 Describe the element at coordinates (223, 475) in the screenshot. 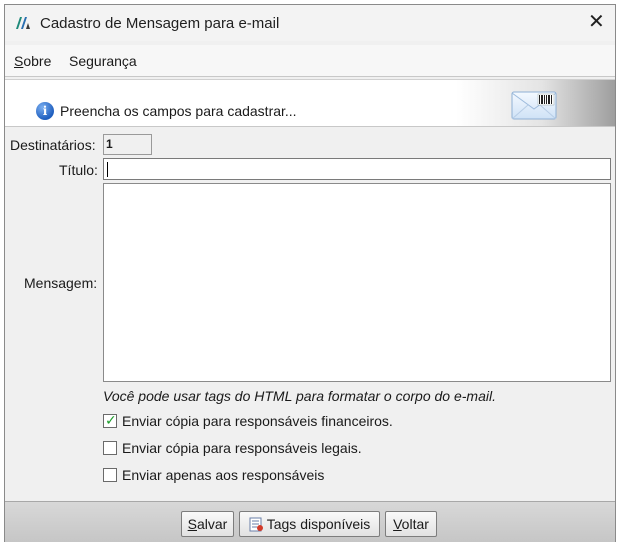

I see `option-label: Enviar apenas aos responsáveis` at that location.